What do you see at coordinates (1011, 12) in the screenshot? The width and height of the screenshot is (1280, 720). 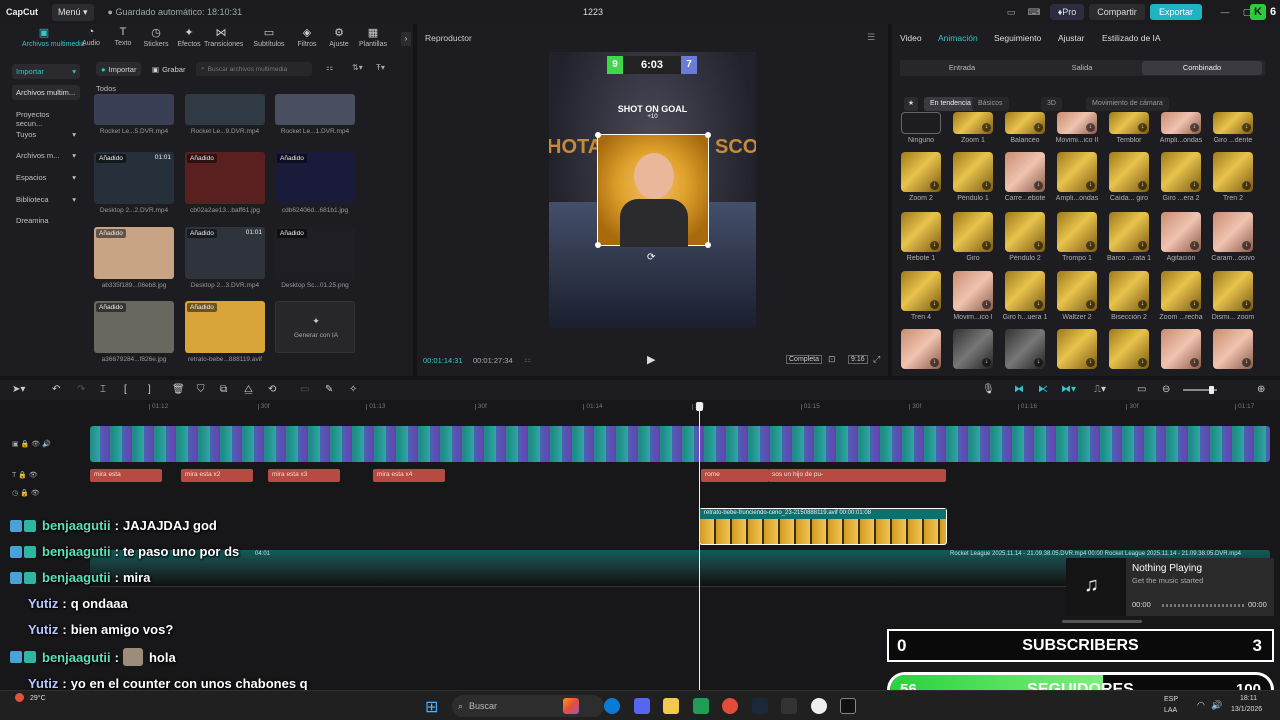 I see `layout-icon: ▭` at bounding box center [1011, 12].